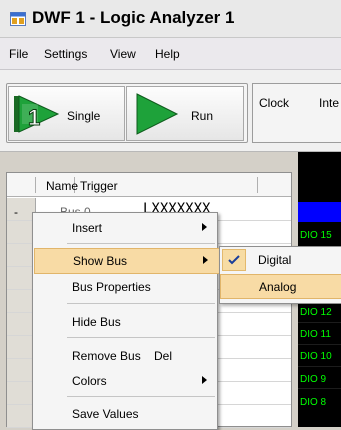 This screenshot has width=341, height=430. What do you see at coordinates (87, 228) in the screenshot?
I see `menu-item-label: Insert` at bounding box center [87, 228].